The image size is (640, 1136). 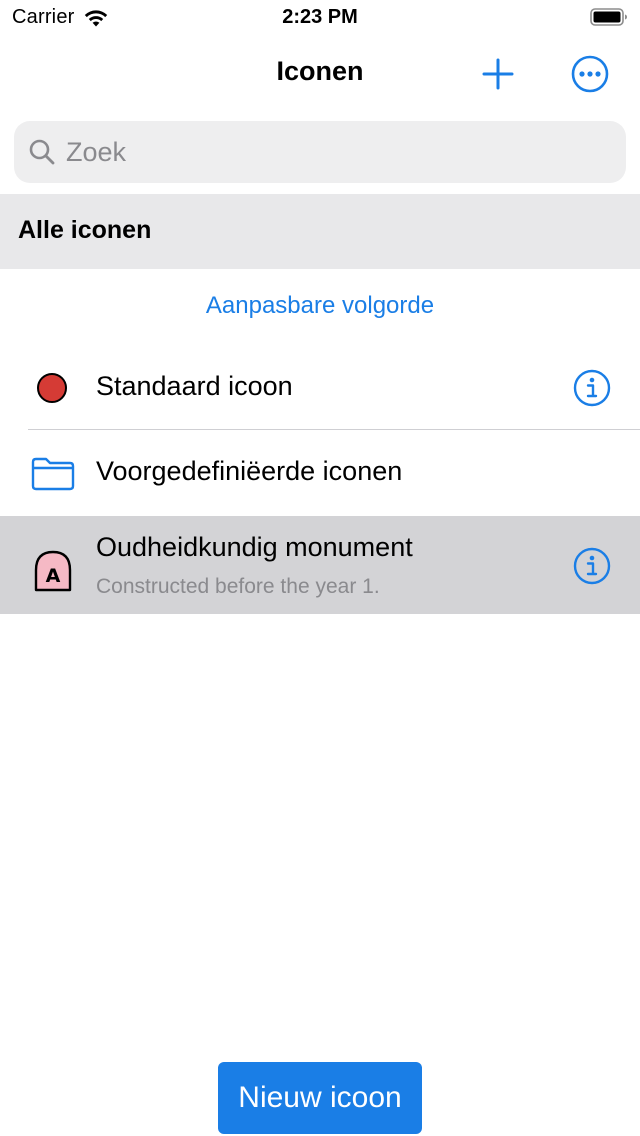 I want to click on red-dot-icon, so click(x=52, y=388).